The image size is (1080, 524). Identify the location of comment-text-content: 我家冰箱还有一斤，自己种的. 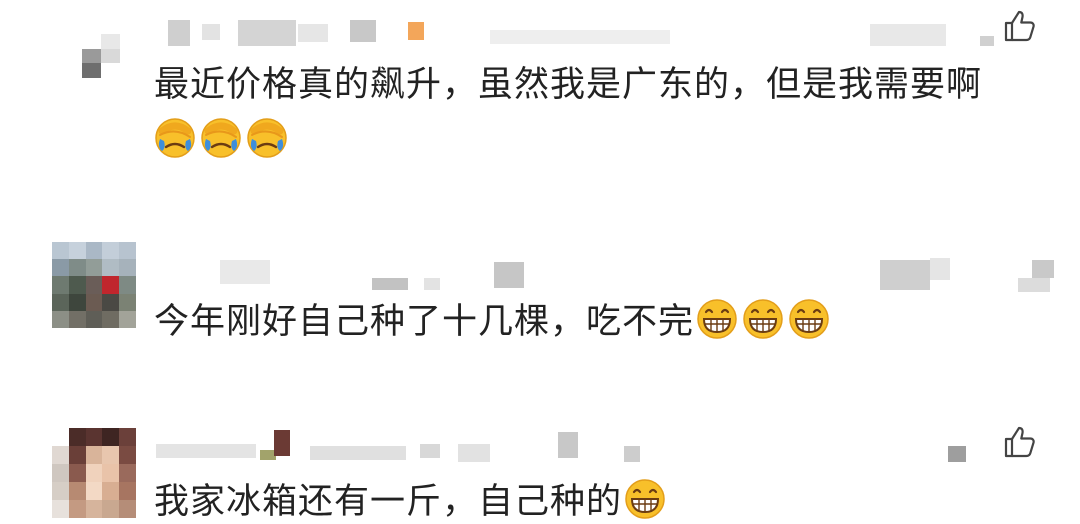
(388, 502).